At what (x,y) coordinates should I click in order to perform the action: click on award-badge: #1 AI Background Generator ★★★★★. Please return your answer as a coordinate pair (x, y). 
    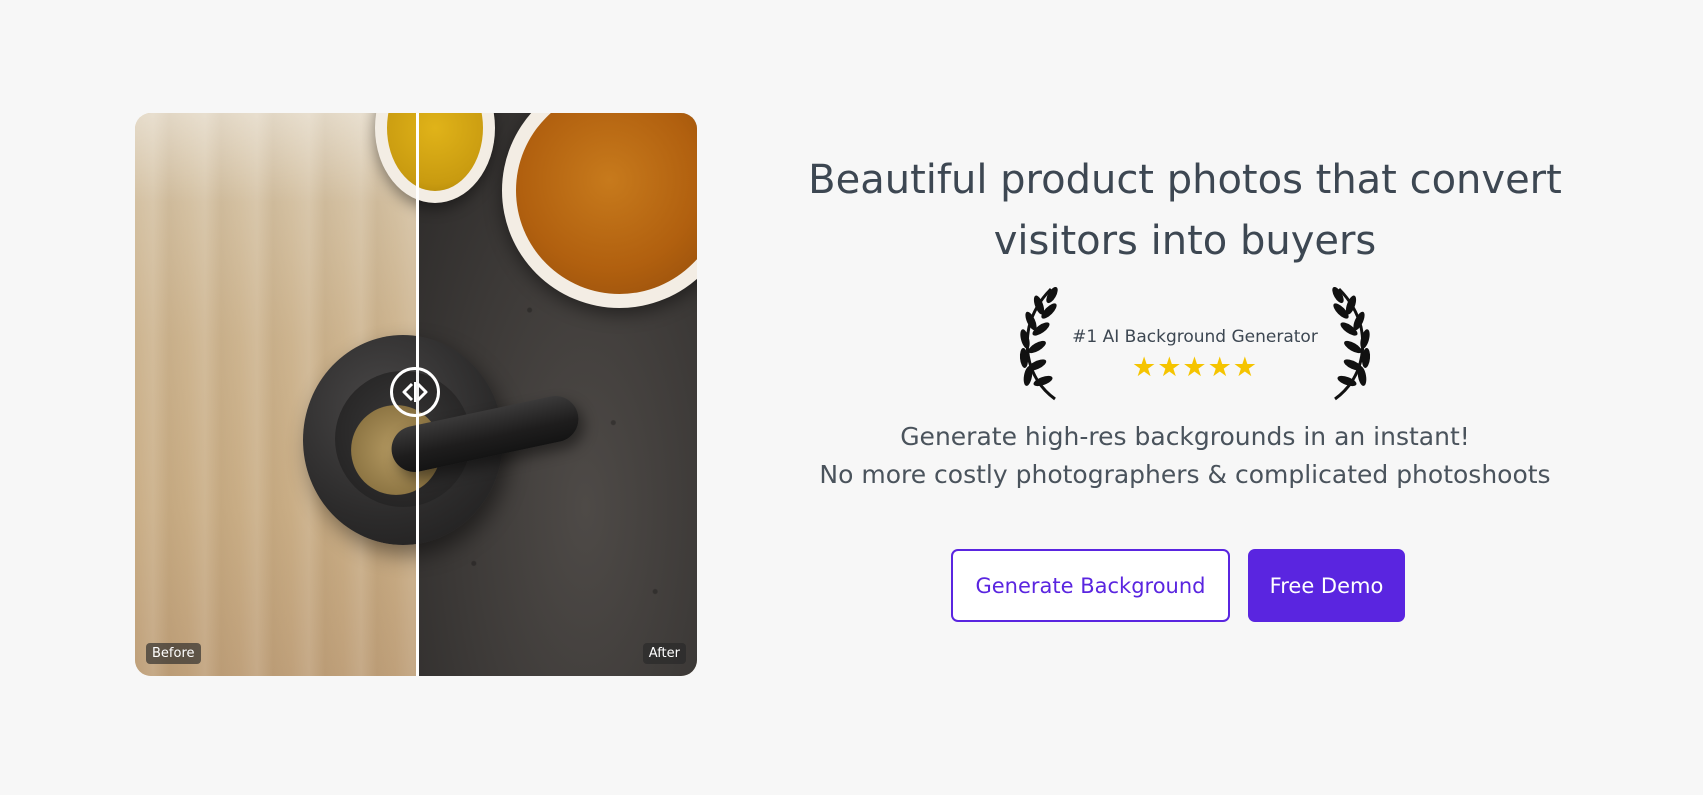
    Looking at the image, I should click on (1195, 345).